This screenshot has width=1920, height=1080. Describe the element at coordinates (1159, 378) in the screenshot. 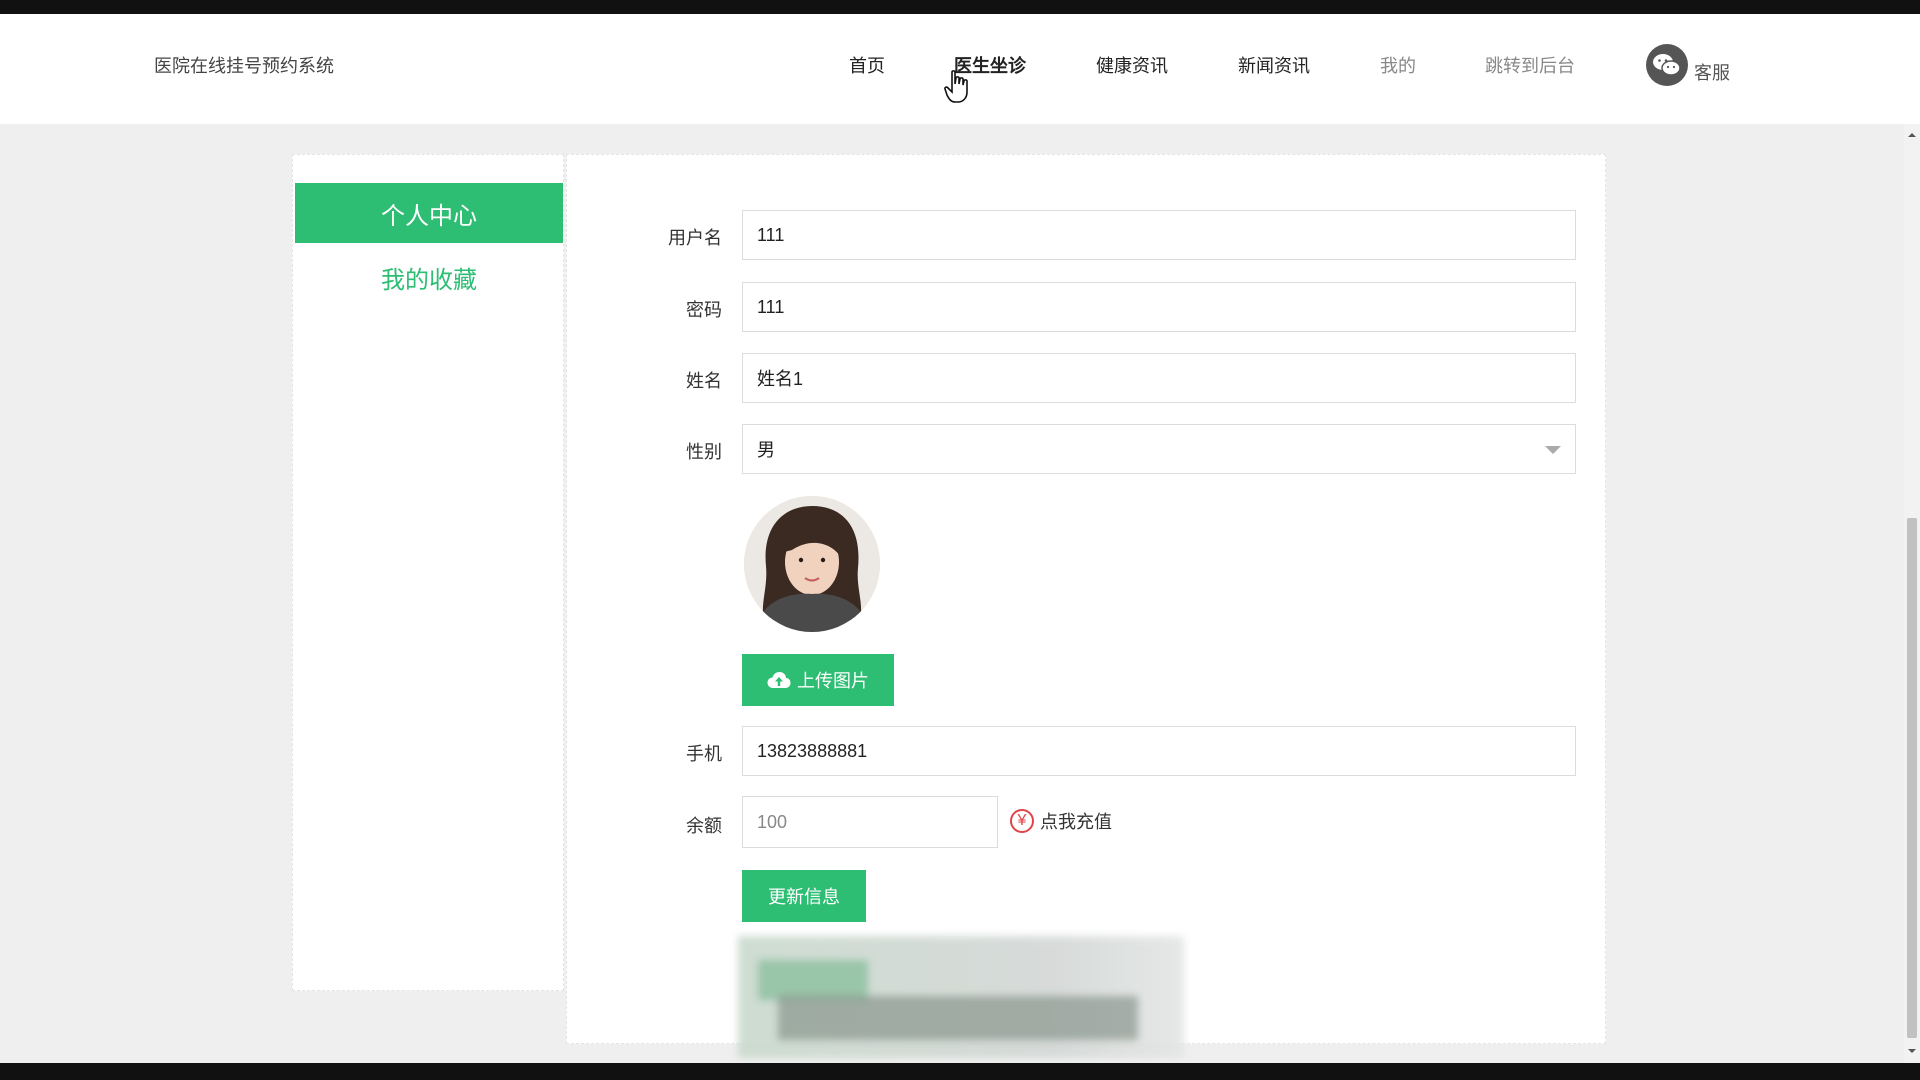

I see `name-field` at that location.